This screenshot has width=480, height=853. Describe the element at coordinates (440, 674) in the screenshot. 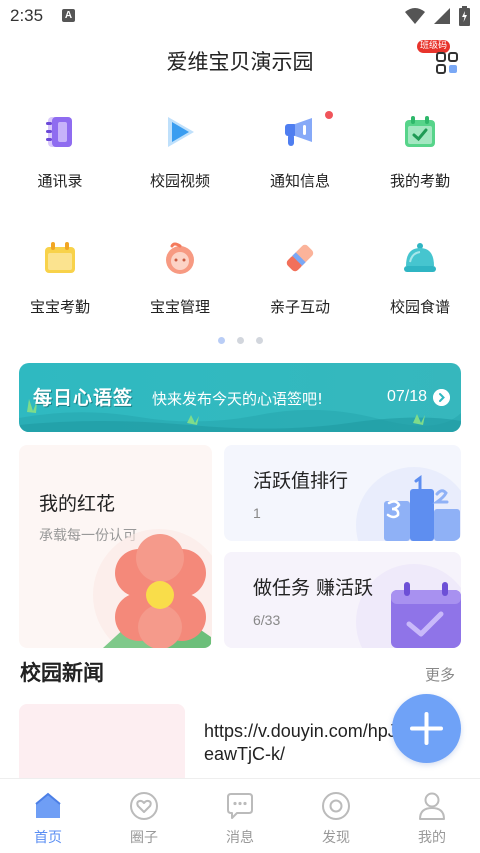

I see `news-more-link: 更多` at that location.